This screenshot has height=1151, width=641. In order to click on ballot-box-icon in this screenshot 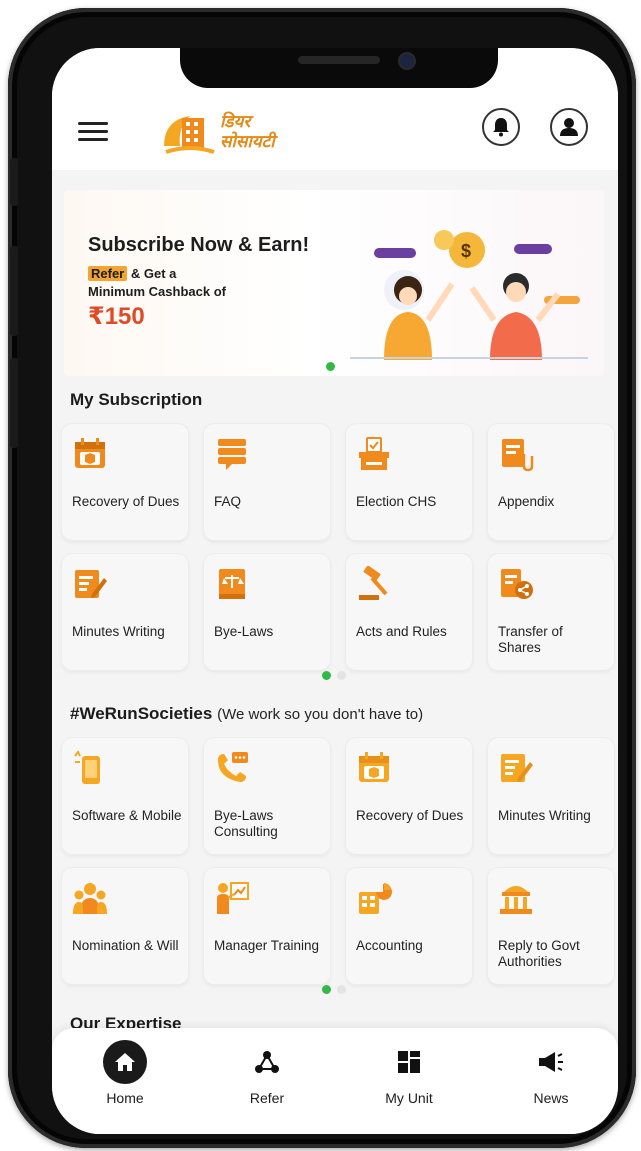, I will do `click(374, 453)`.